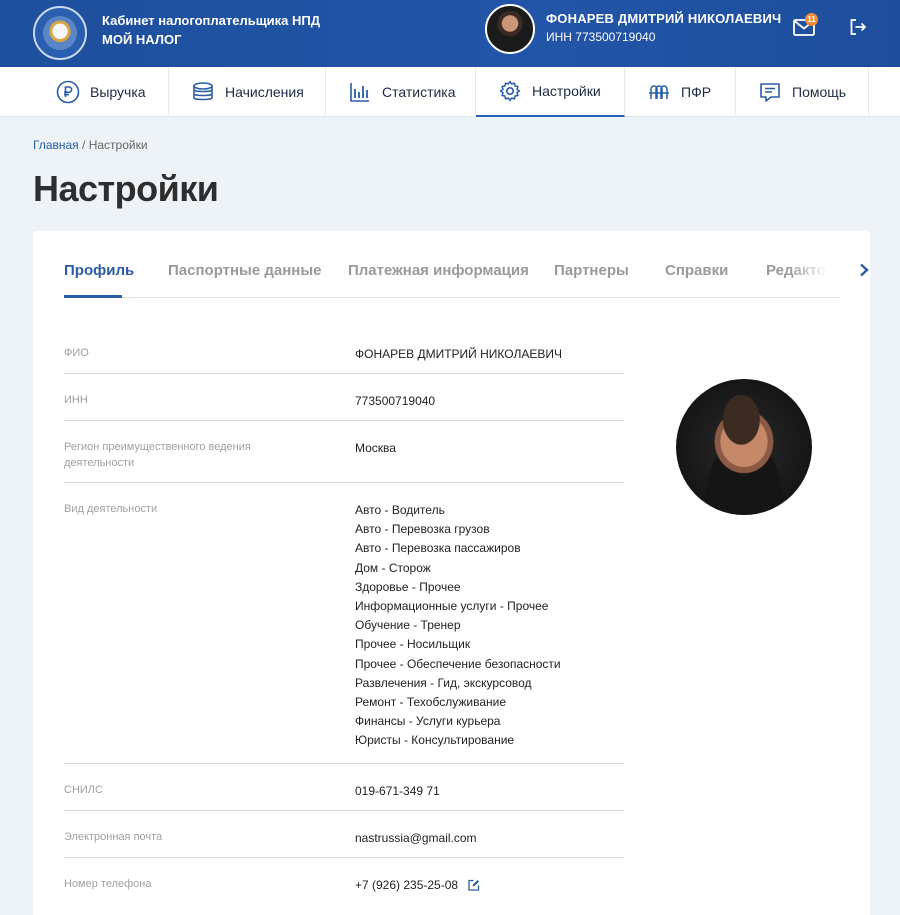  I want to click on breadcrumb-current: Настройки, so click(118, 145).